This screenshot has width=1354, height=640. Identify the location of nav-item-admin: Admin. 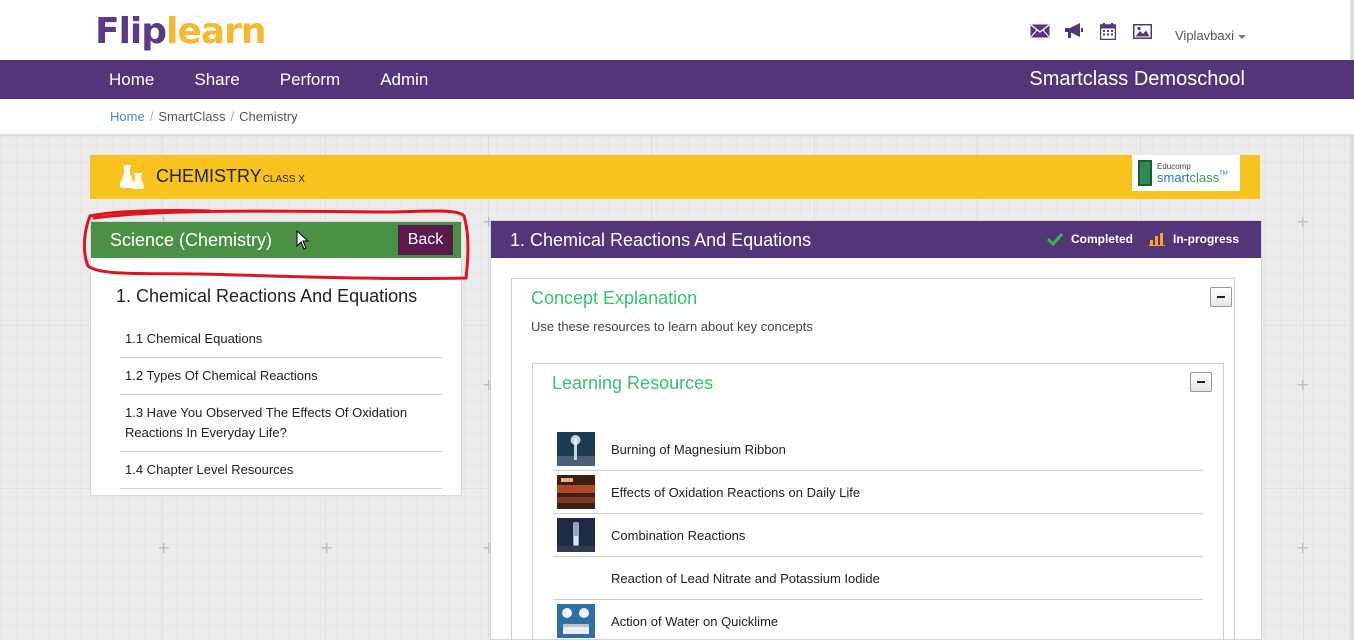
(404, 79).